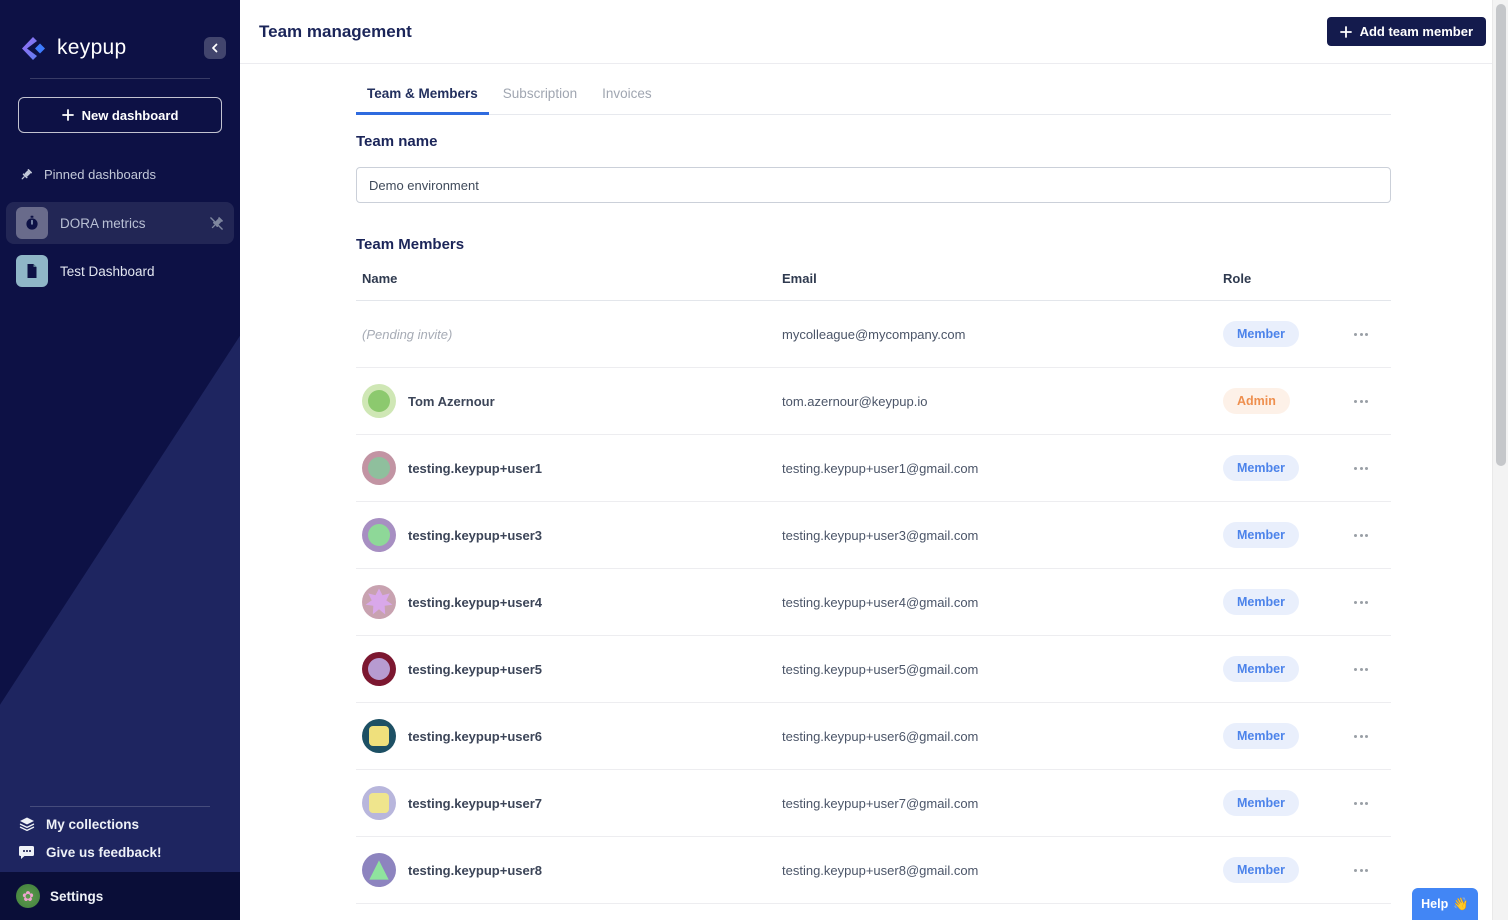  Describe the element at coordinates (627, 97) in the screenshot. I see `tab-invoices: Invoices` at that location.